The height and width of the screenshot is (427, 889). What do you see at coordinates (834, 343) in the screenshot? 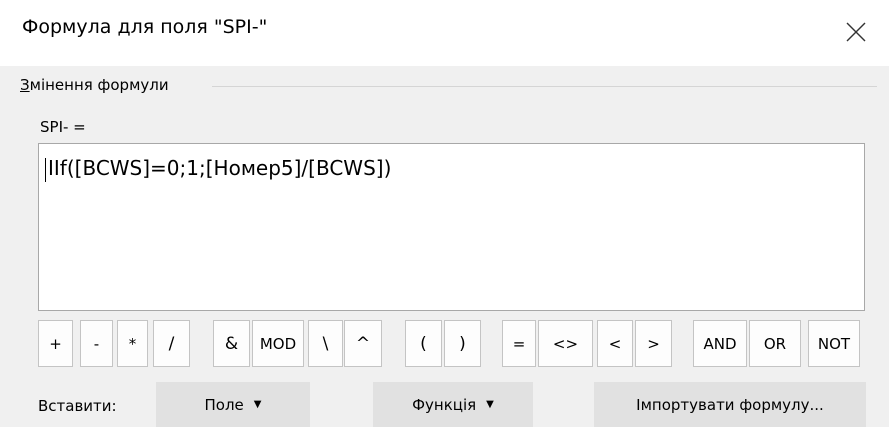
I see `operator-button-not: NOT` at bounding box center [834, 343].